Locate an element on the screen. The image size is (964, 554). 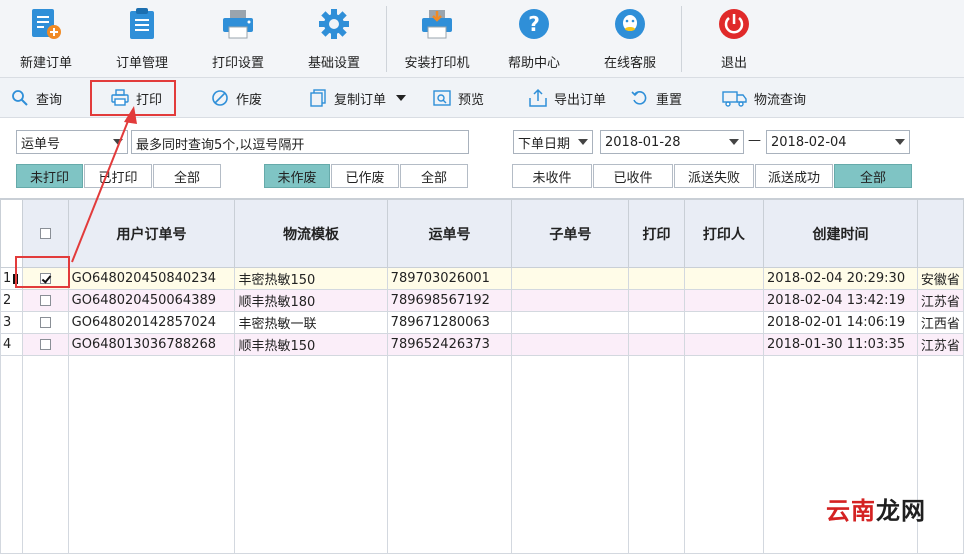
annotation-arrow is located at coordinates (104, 184).